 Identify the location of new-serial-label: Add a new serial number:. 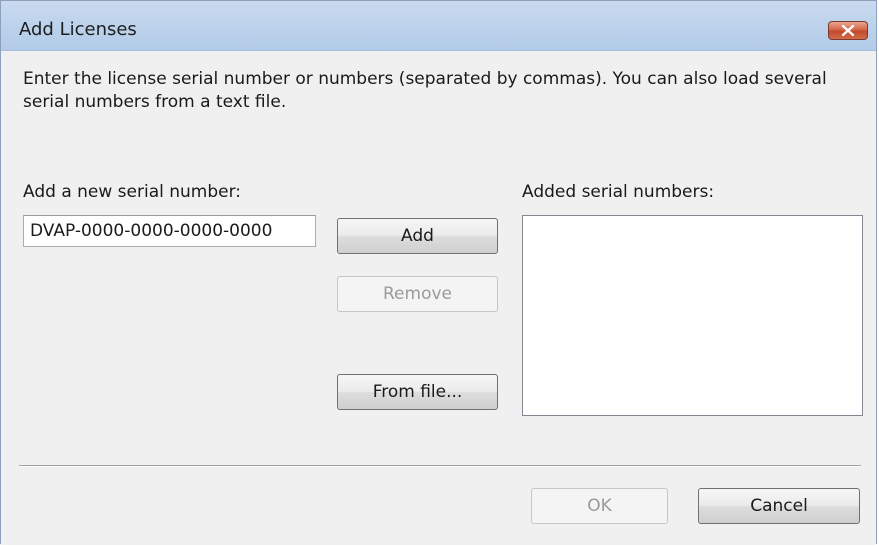
(132, 192).